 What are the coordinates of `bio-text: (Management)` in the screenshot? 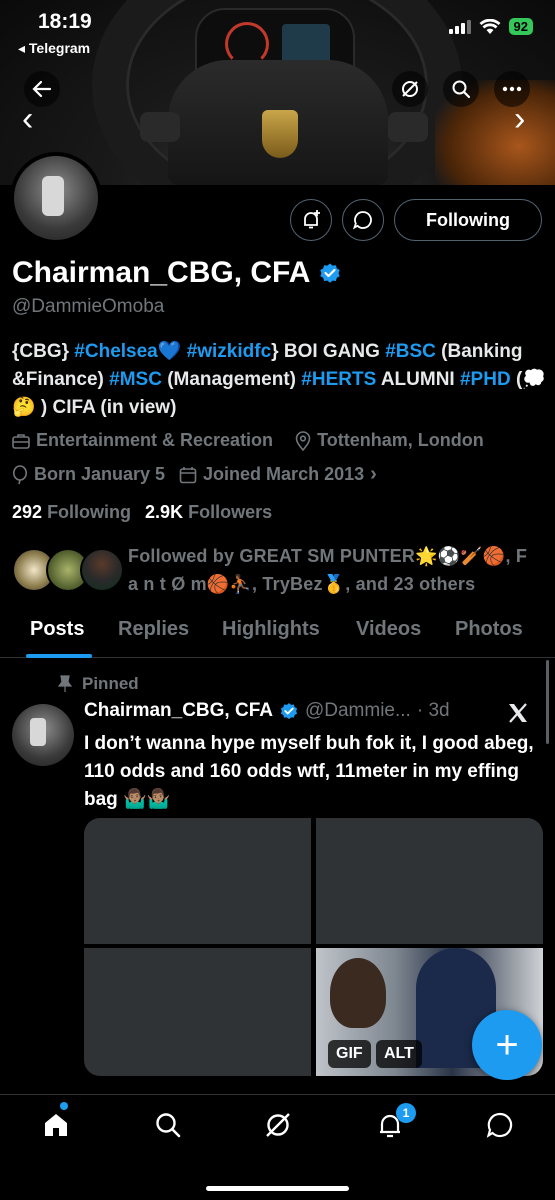 It's located at (231, 379).